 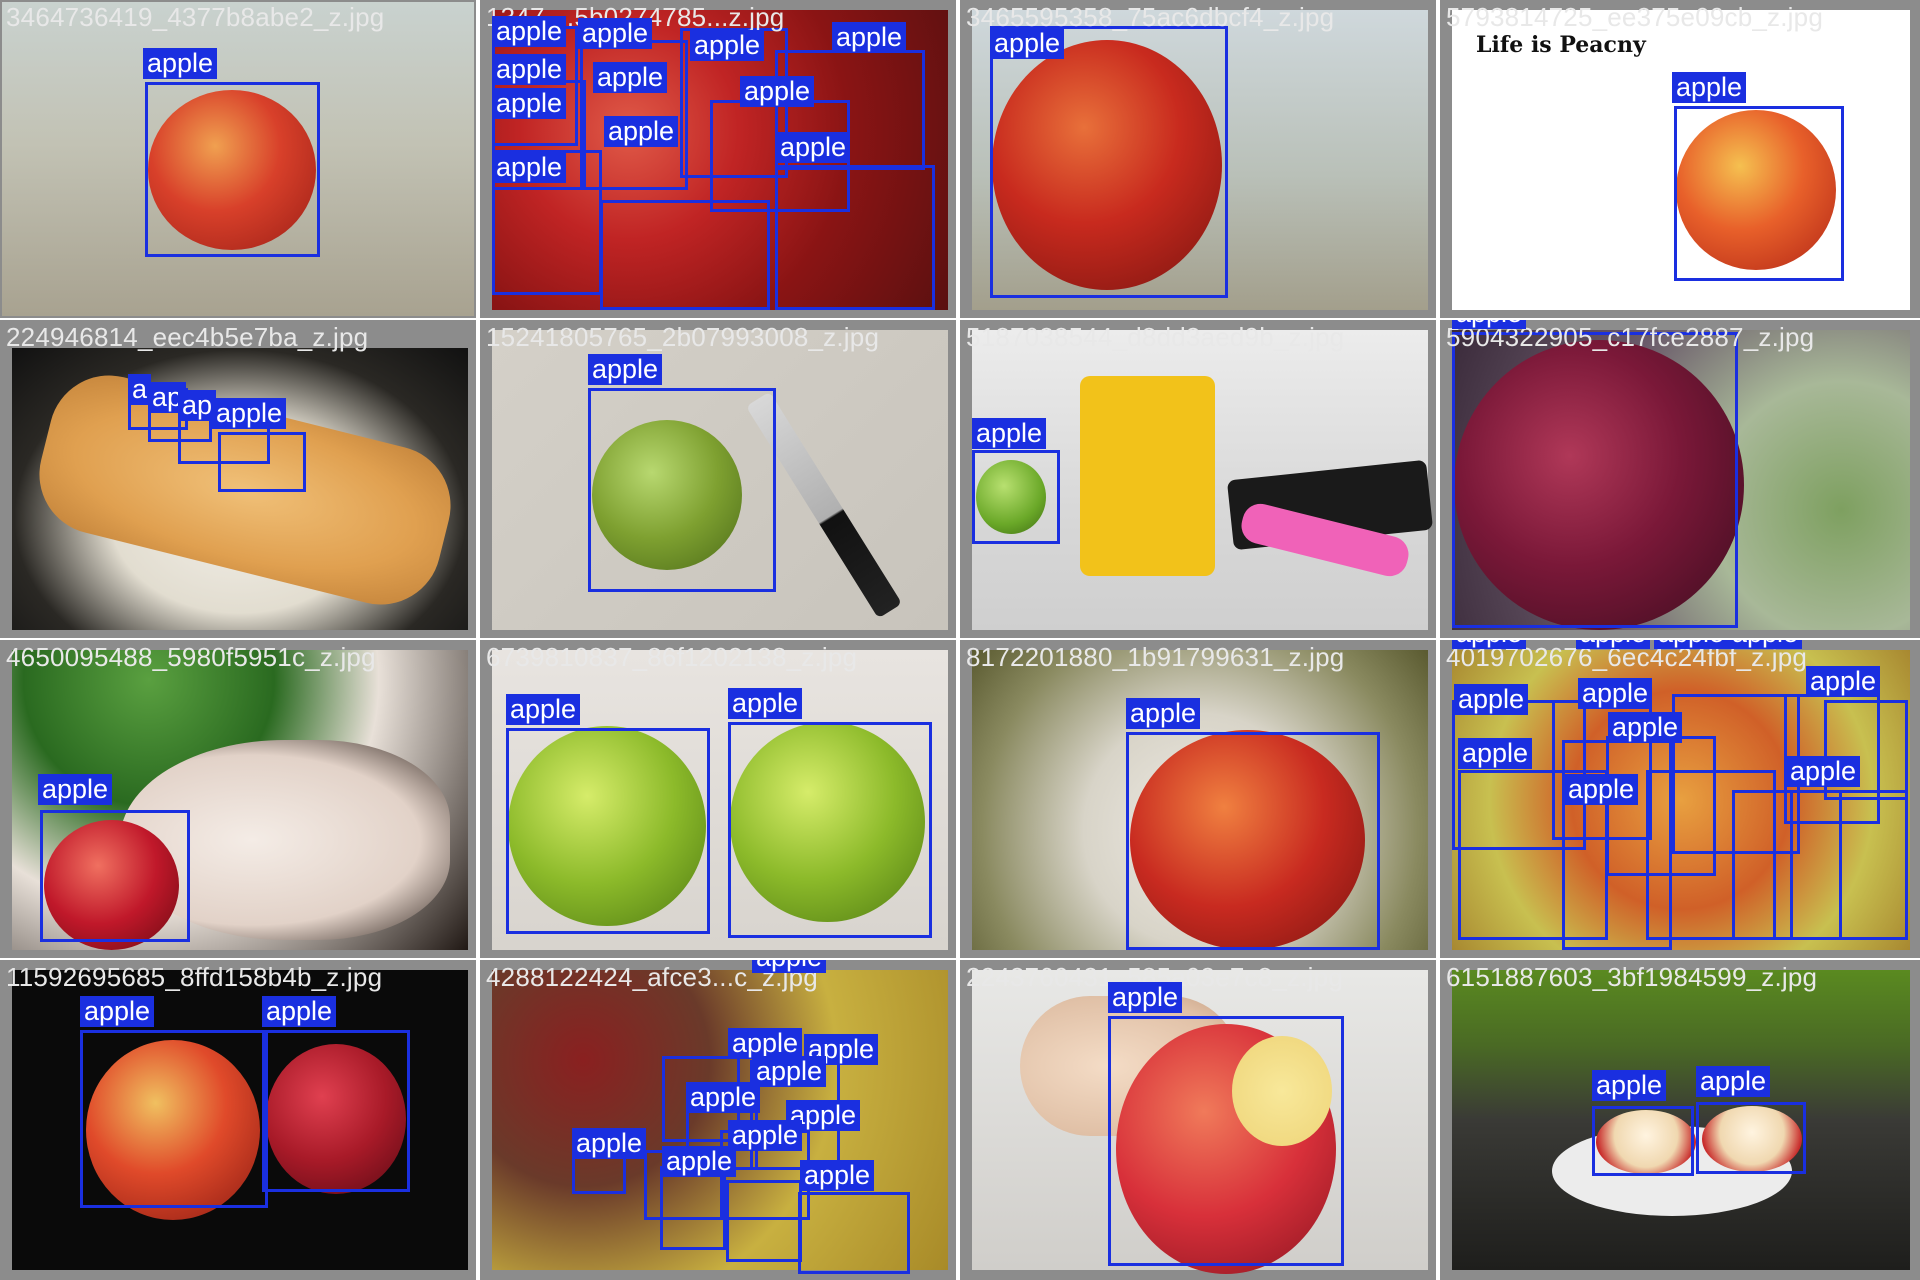 What do you see at coordinates (1634, 17) in the screenshot?
I see `filename: 5793814725_ee375e09cb_z.jpg` at bounding box center [1634, 17].